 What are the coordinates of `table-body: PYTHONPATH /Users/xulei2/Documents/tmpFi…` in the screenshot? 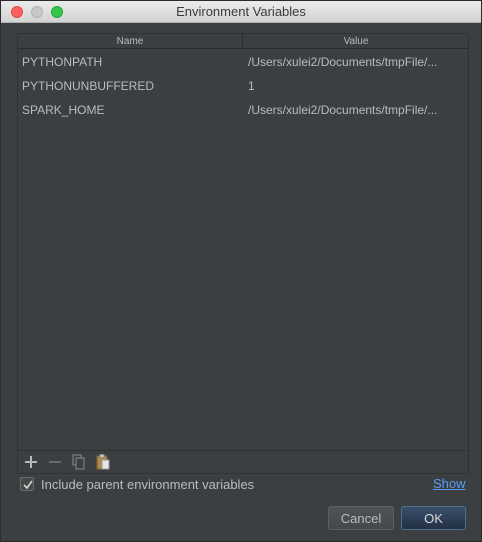 It's located at (243, 86).